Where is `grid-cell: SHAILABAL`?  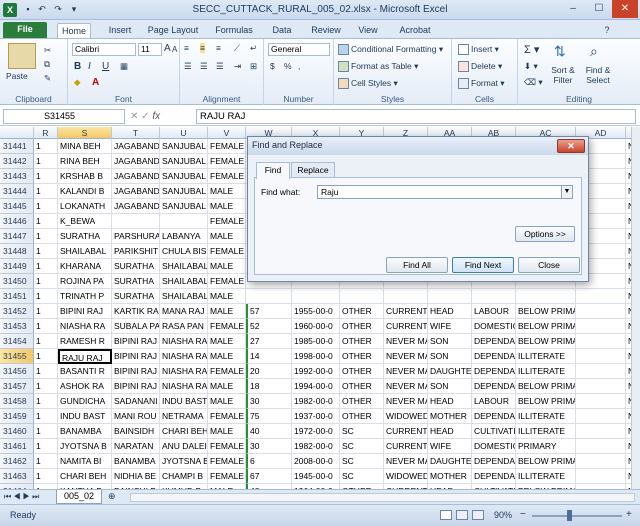 grid-cell: SHAILABAL is located at coordinates (85, 251).